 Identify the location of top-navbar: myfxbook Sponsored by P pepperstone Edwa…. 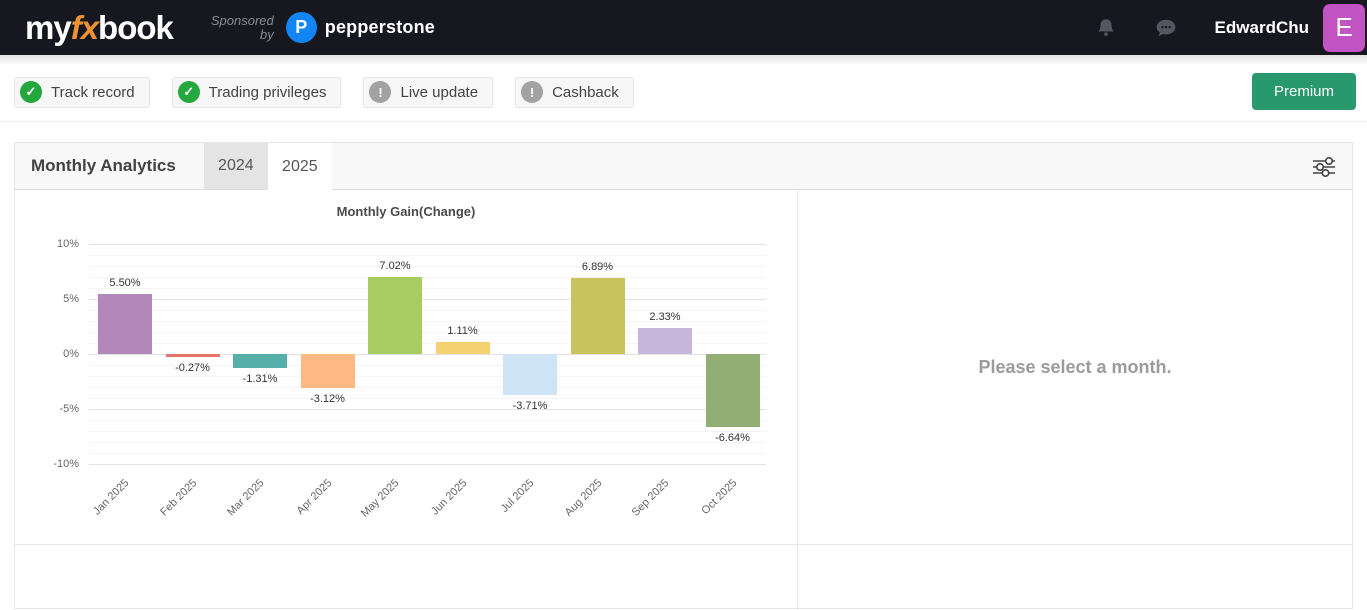
(683, 27).